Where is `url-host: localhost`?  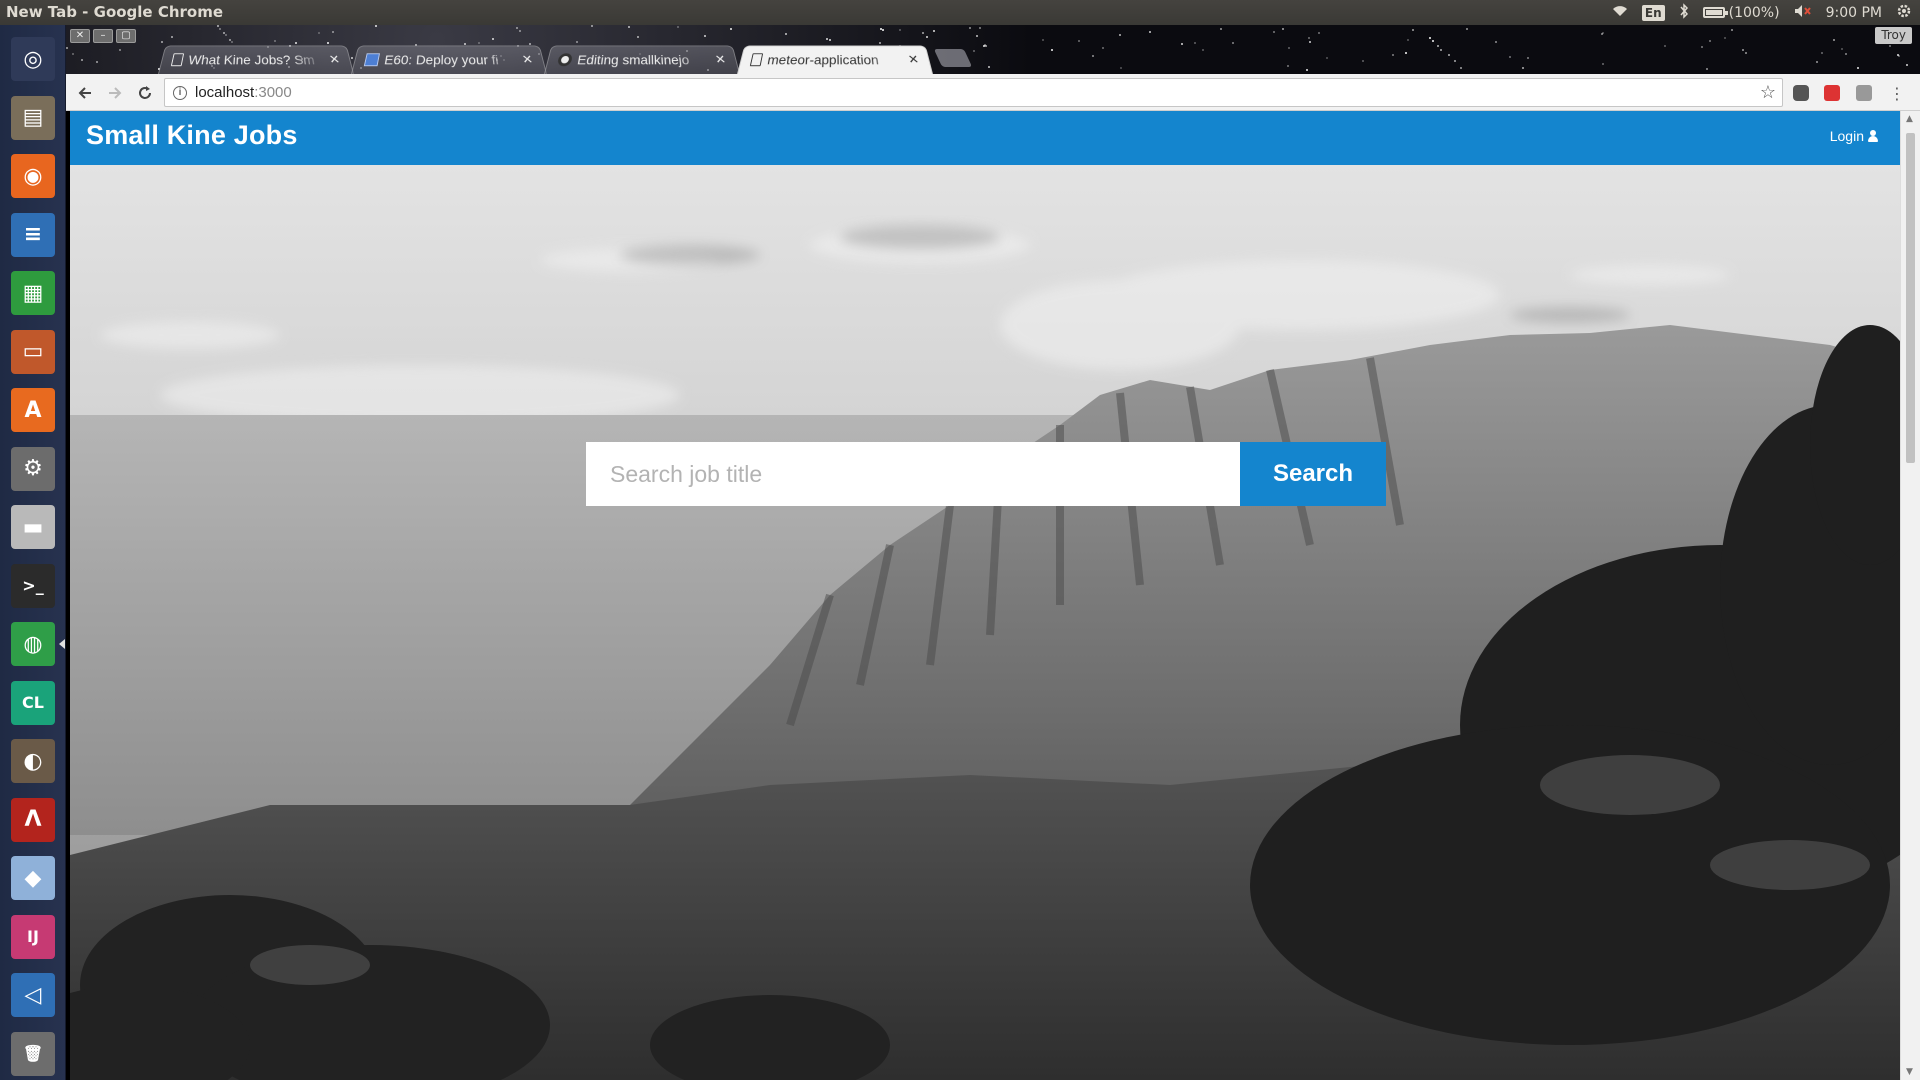 url-host: localhost is located at coordinates (225, 92).